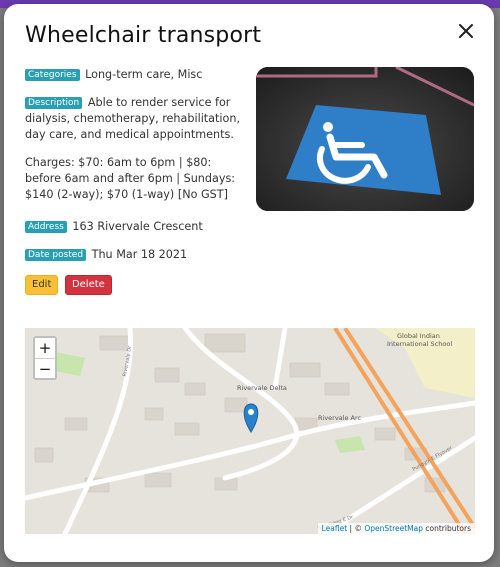 This screenshot has width=500, height=567. What do you see at coordinates (45, 368) in the screenshot?
I see `zoom-out-button: −` at bounding box center [45, 368].